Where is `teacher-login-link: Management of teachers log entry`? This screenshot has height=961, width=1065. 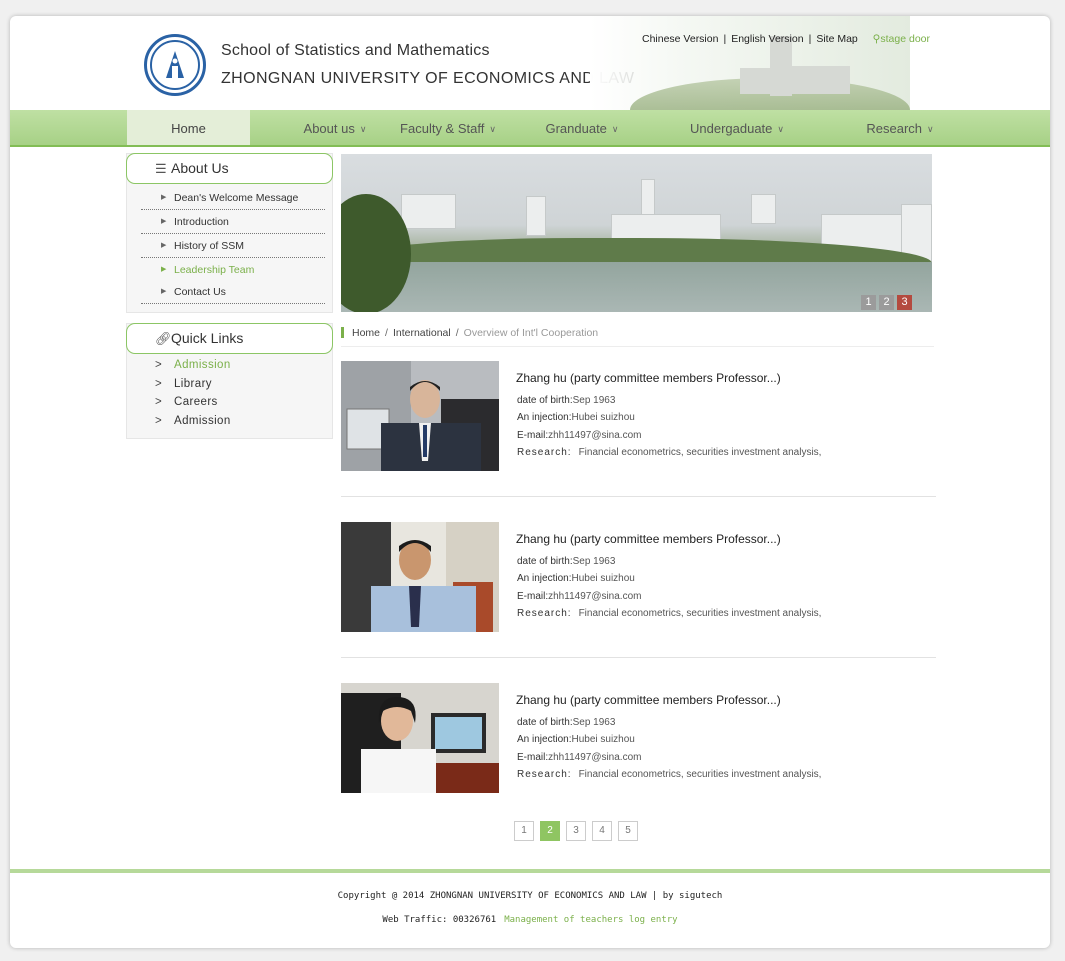
teacher-login-link: Management of teachers log entry is located at coordinates (590, 920).